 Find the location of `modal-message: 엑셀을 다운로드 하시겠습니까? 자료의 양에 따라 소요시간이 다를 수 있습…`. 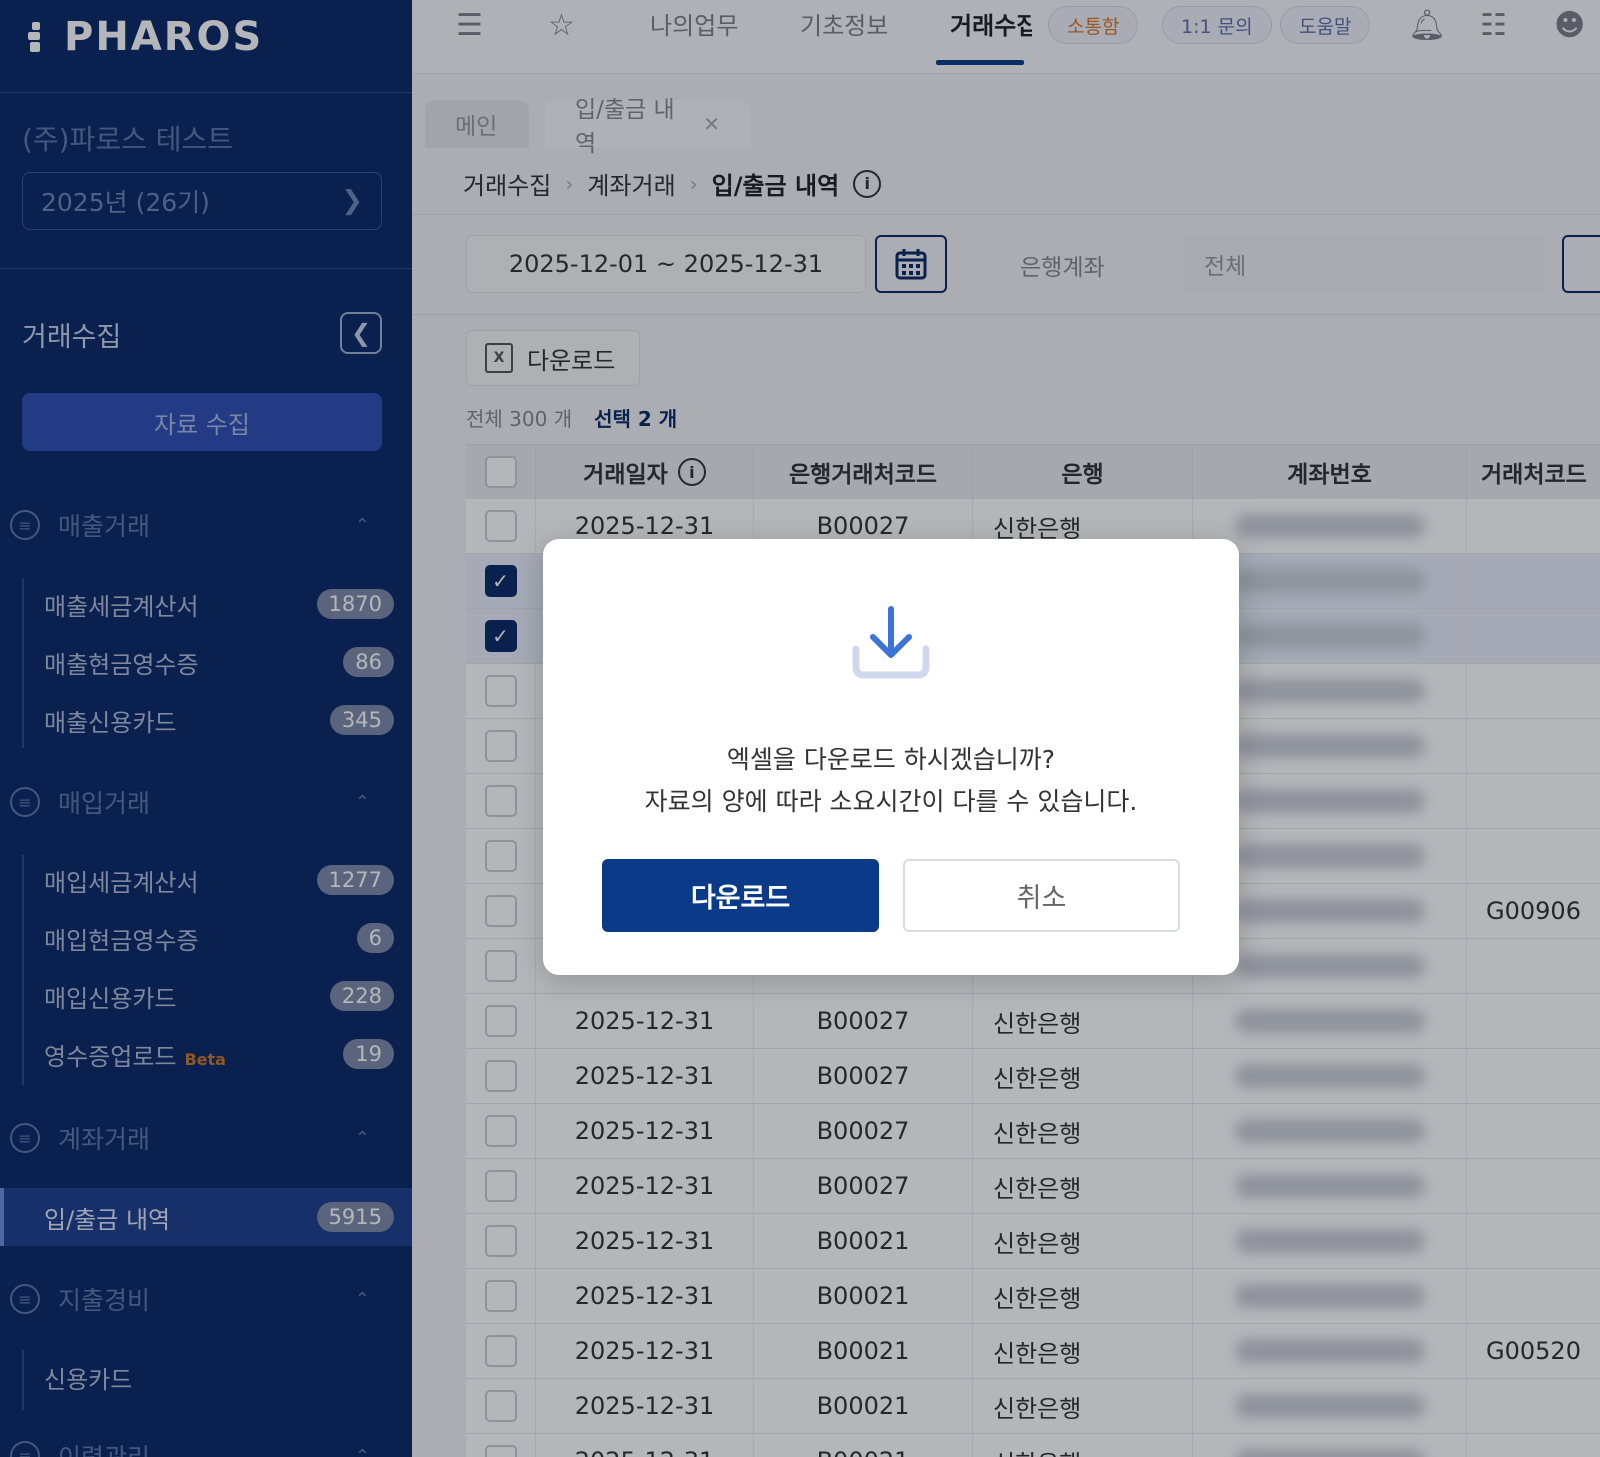

modal-message: 엑셀을 다운로드 하시겠습니까? 자료의 양에 따라 소요시간이 다를 수 있습… is located at coordinates (891, 781).